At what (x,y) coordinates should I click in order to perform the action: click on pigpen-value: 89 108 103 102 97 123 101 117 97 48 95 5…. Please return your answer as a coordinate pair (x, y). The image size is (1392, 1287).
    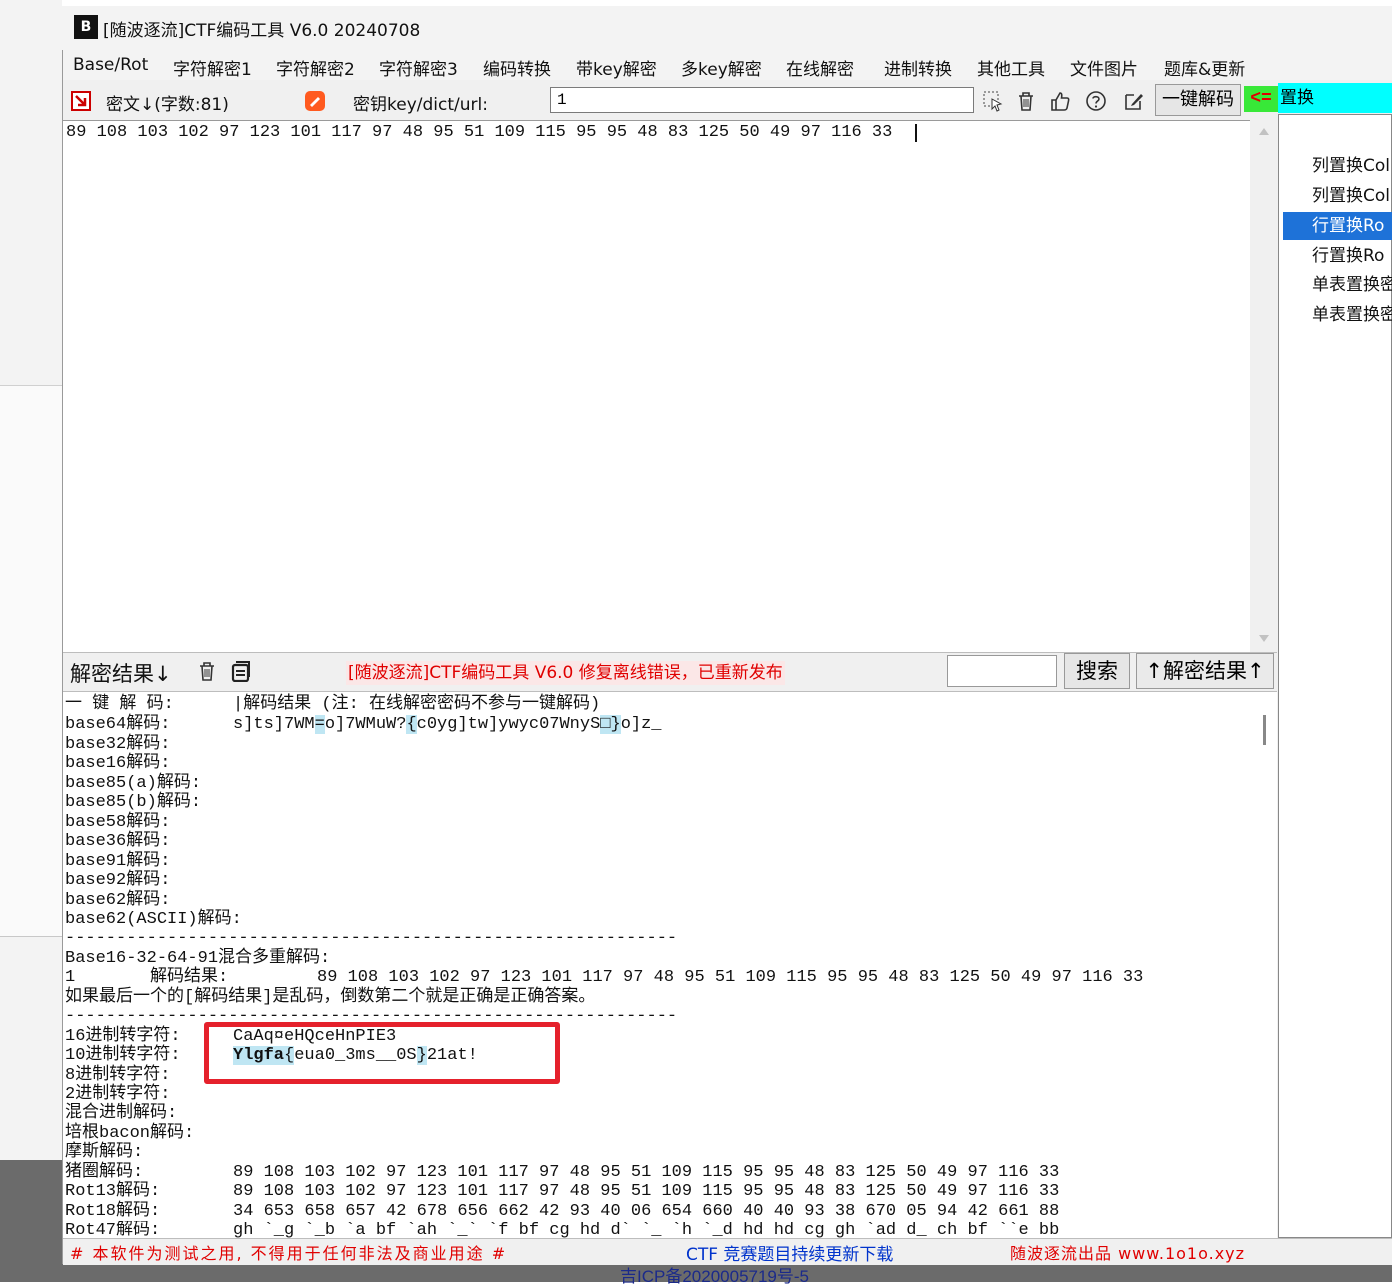
    Looking at the image, I should click on (646, 1172).